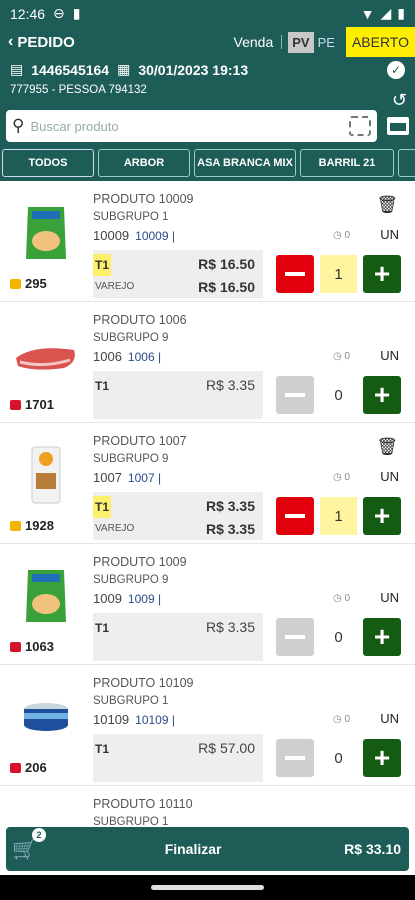 The width and height of the screenshot is (415, 900). What do you see at coordinates (134, 235) in the screenshot?
I see `product-codes: 10009 10009 |` at bounding box center [134, 235].